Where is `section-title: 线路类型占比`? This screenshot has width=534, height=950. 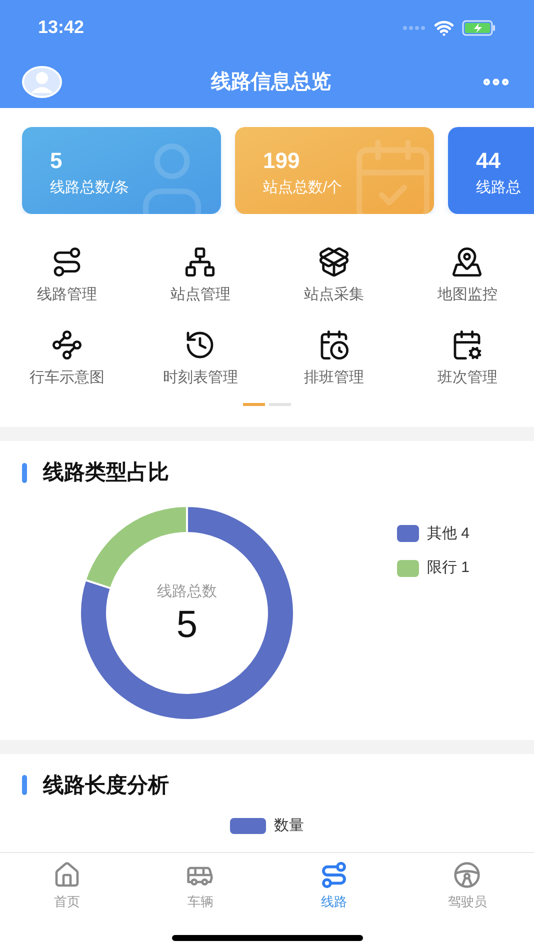 section-title: 线路类型占比 is located at coordinates (106, 473).